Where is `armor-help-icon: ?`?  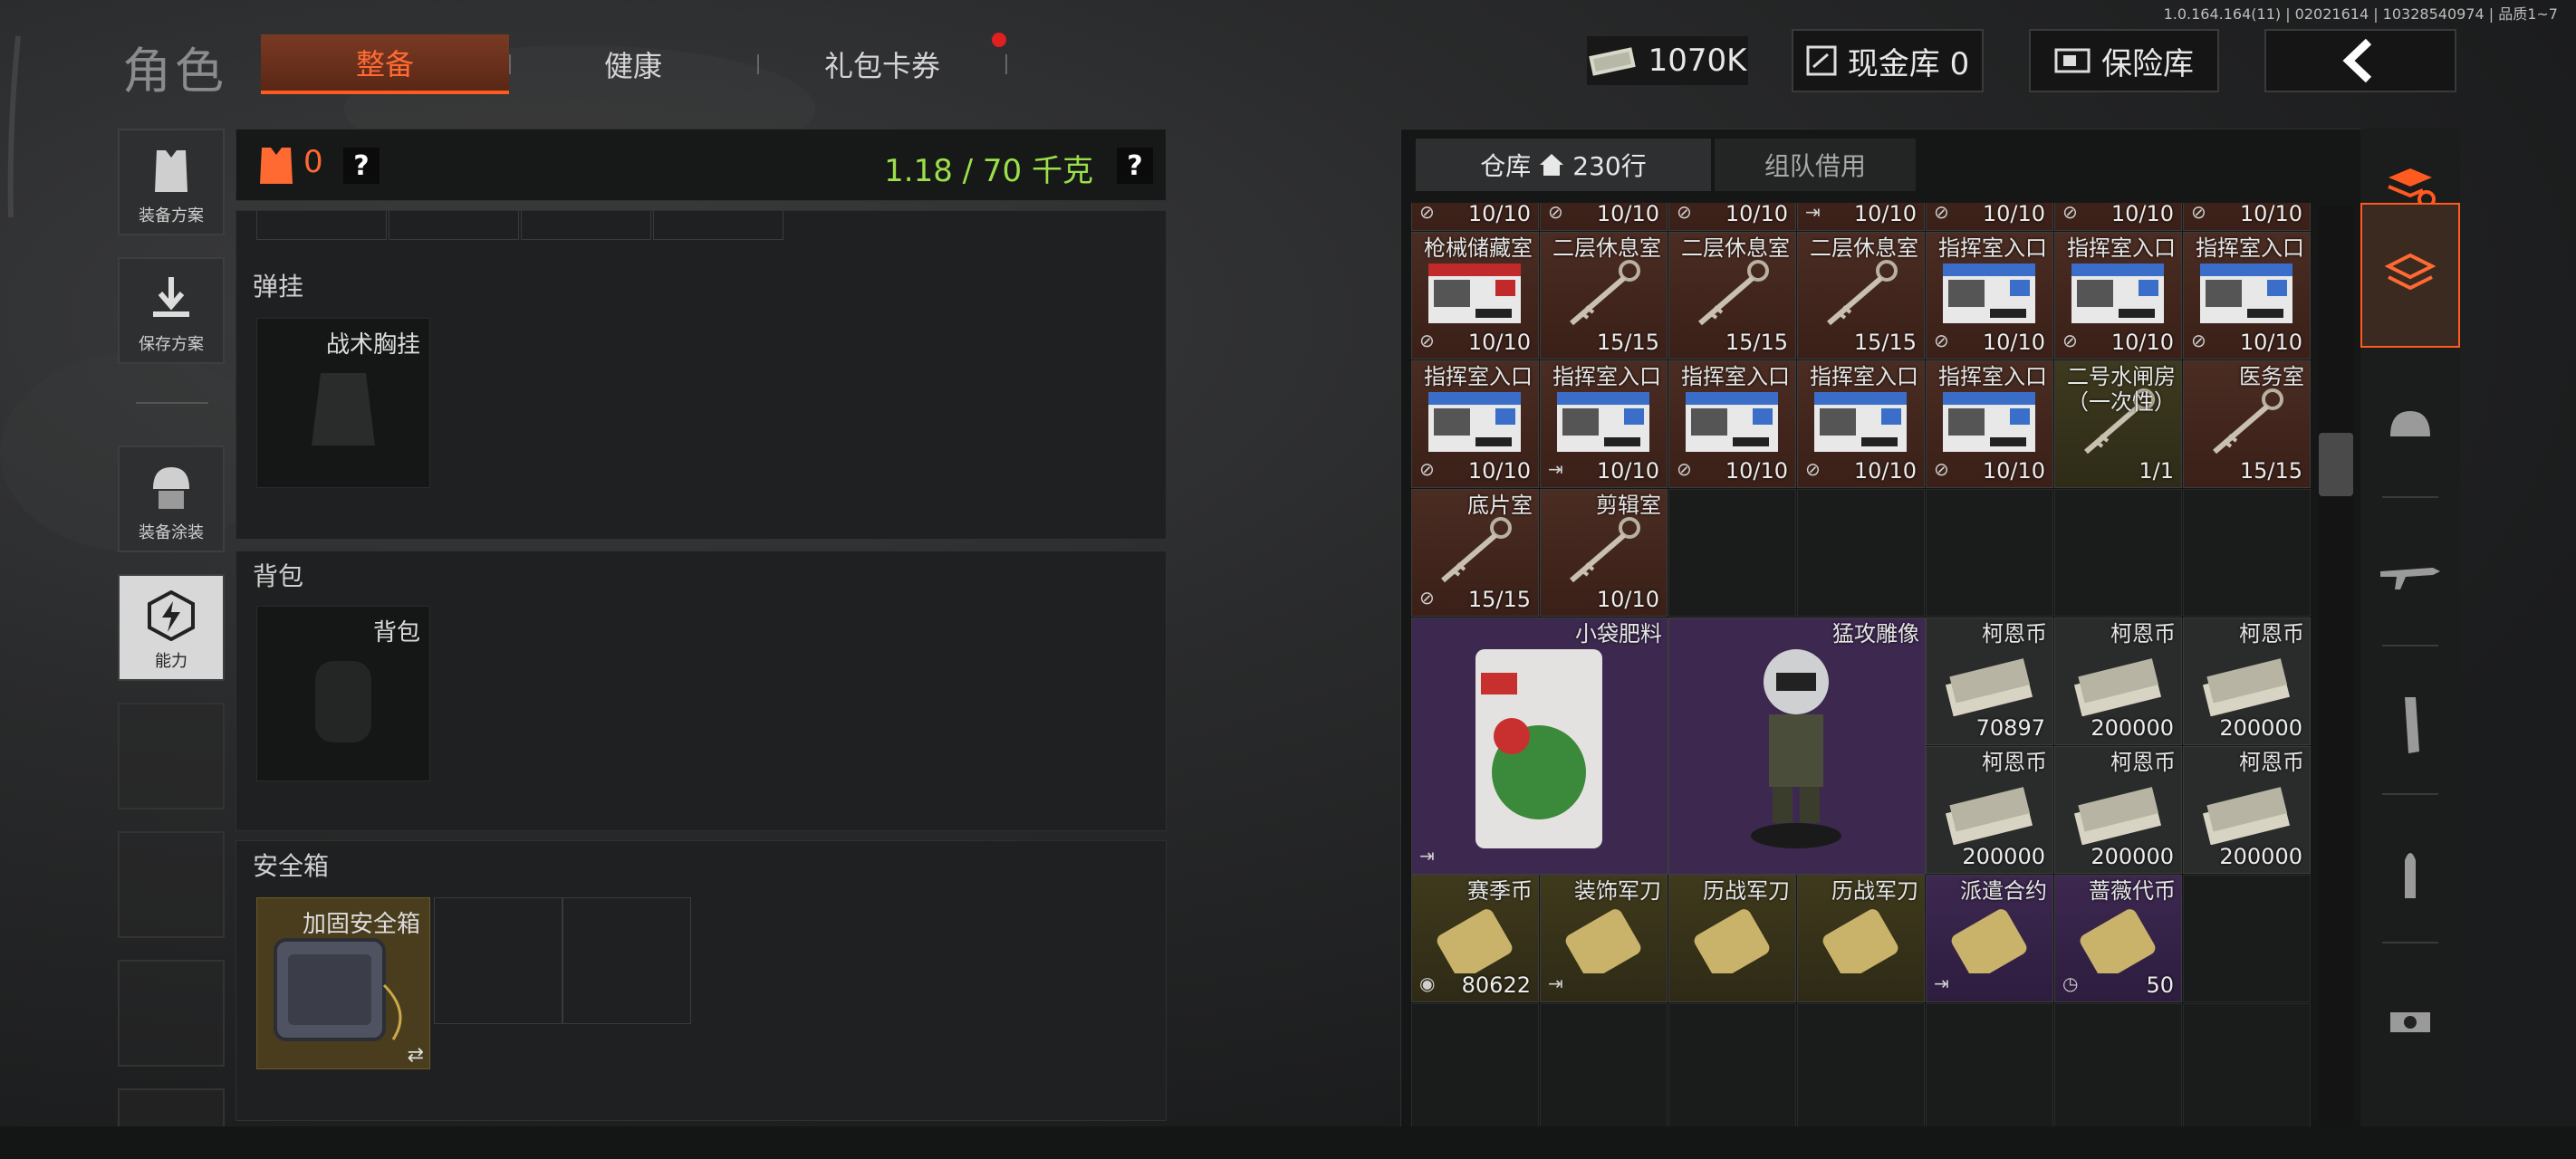 armor-help-icon: ? is located at coordinates (361, 166).